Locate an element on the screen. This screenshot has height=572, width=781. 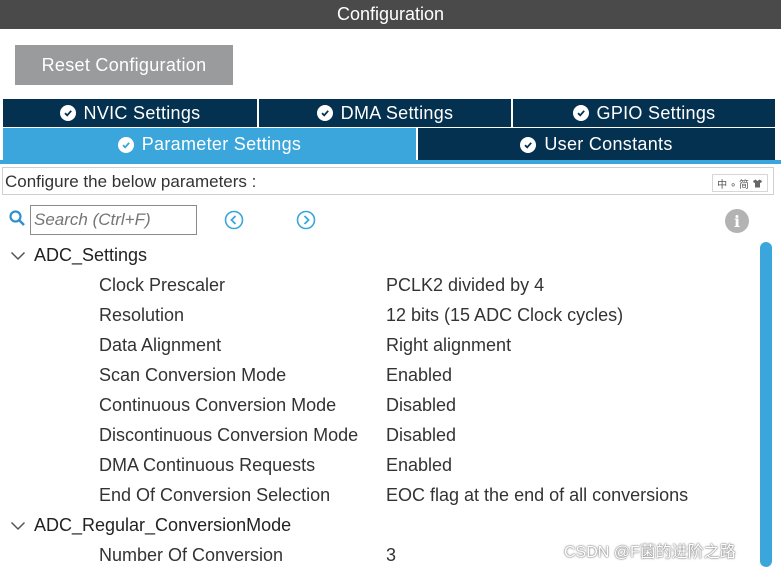
group-adc-settings: ADC_Settings is located at coordinates (78, 255).